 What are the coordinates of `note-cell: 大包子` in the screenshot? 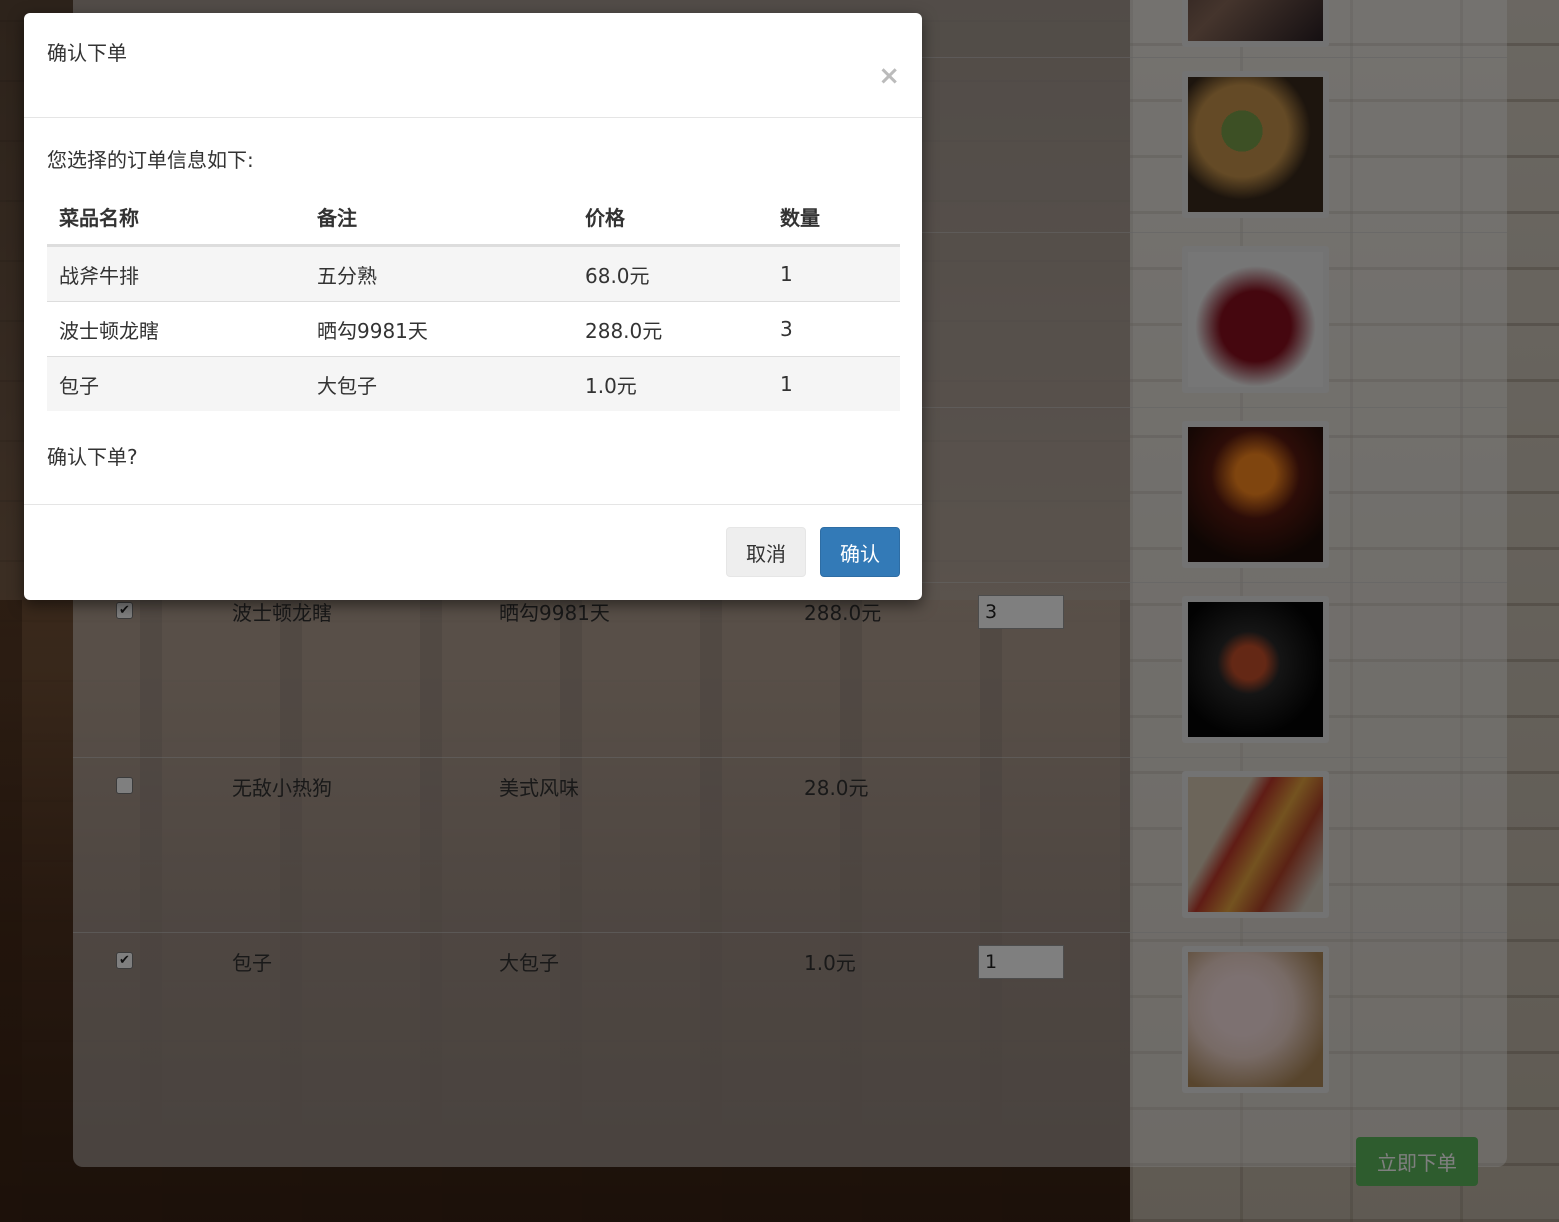 It's located at (439, 383).